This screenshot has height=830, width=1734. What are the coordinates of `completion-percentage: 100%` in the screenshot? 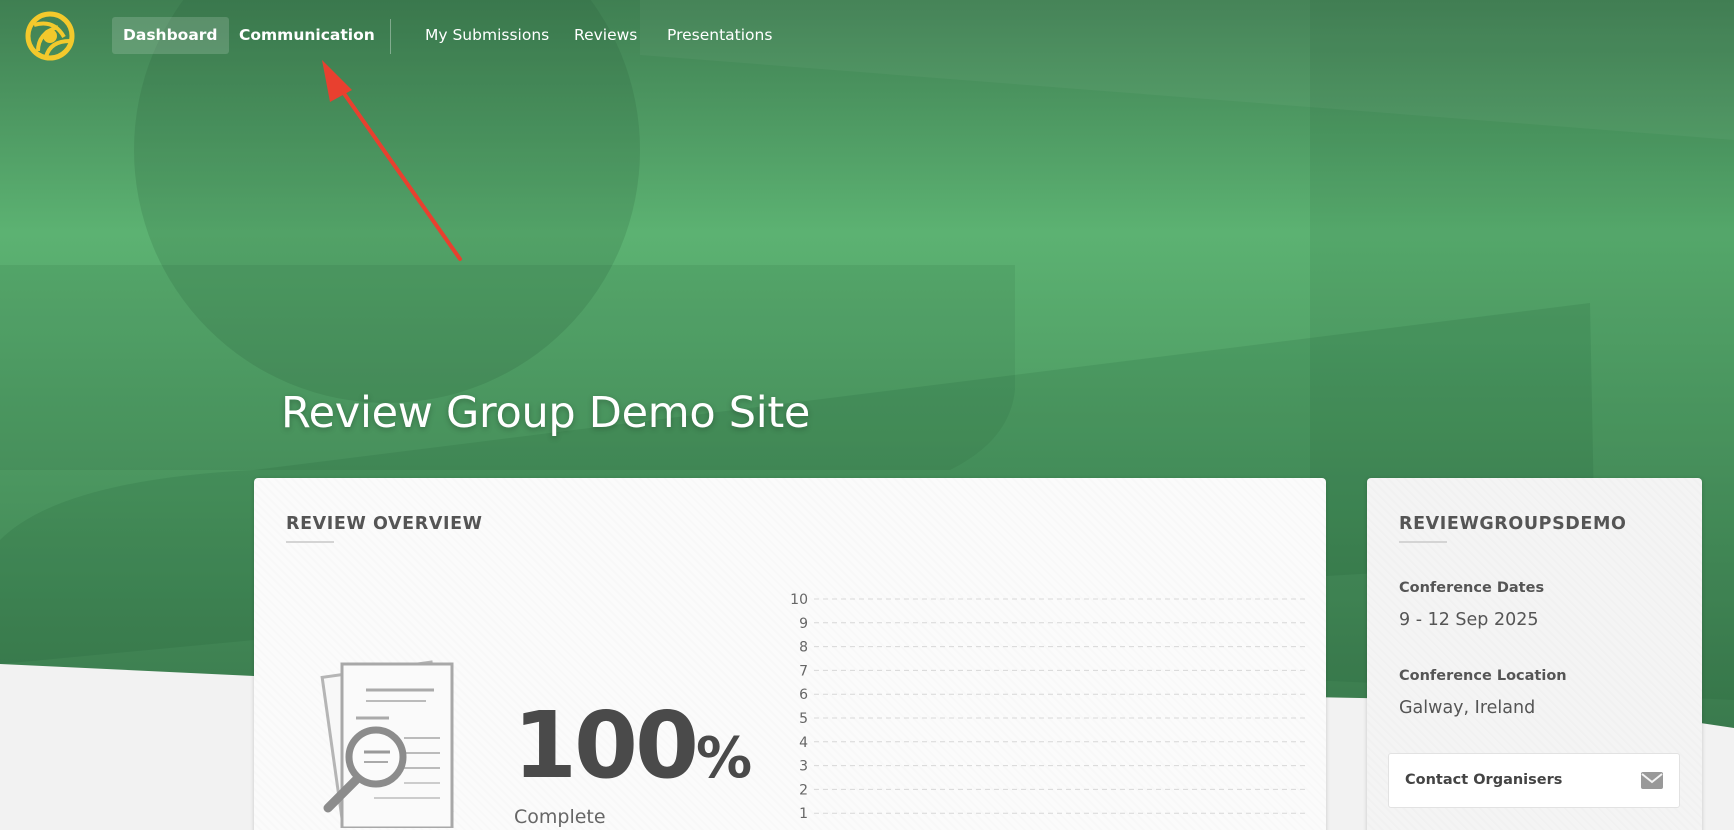 It's located at (632, 745).